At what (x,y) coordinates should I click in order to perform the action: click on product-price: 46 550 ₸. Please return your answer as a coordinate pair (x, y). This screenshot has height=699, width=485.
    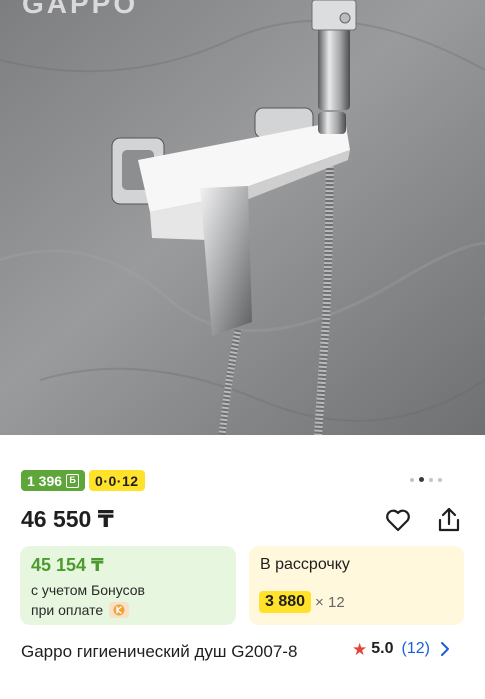
    Looking at the image, I should click on (67, 519).